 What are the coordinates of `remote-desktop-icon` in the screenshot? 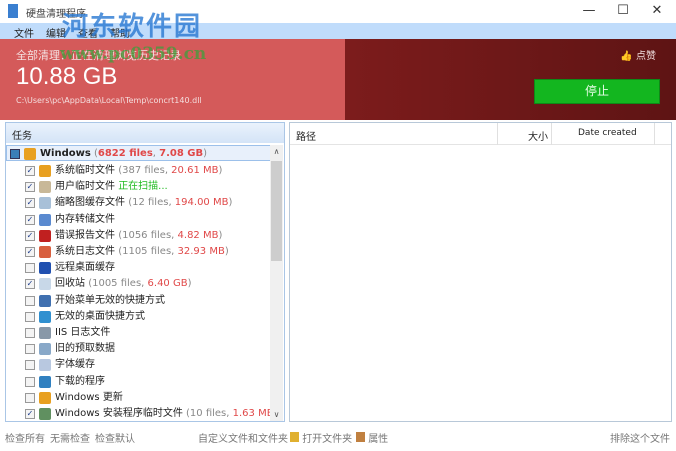 It's located at (45, 268).